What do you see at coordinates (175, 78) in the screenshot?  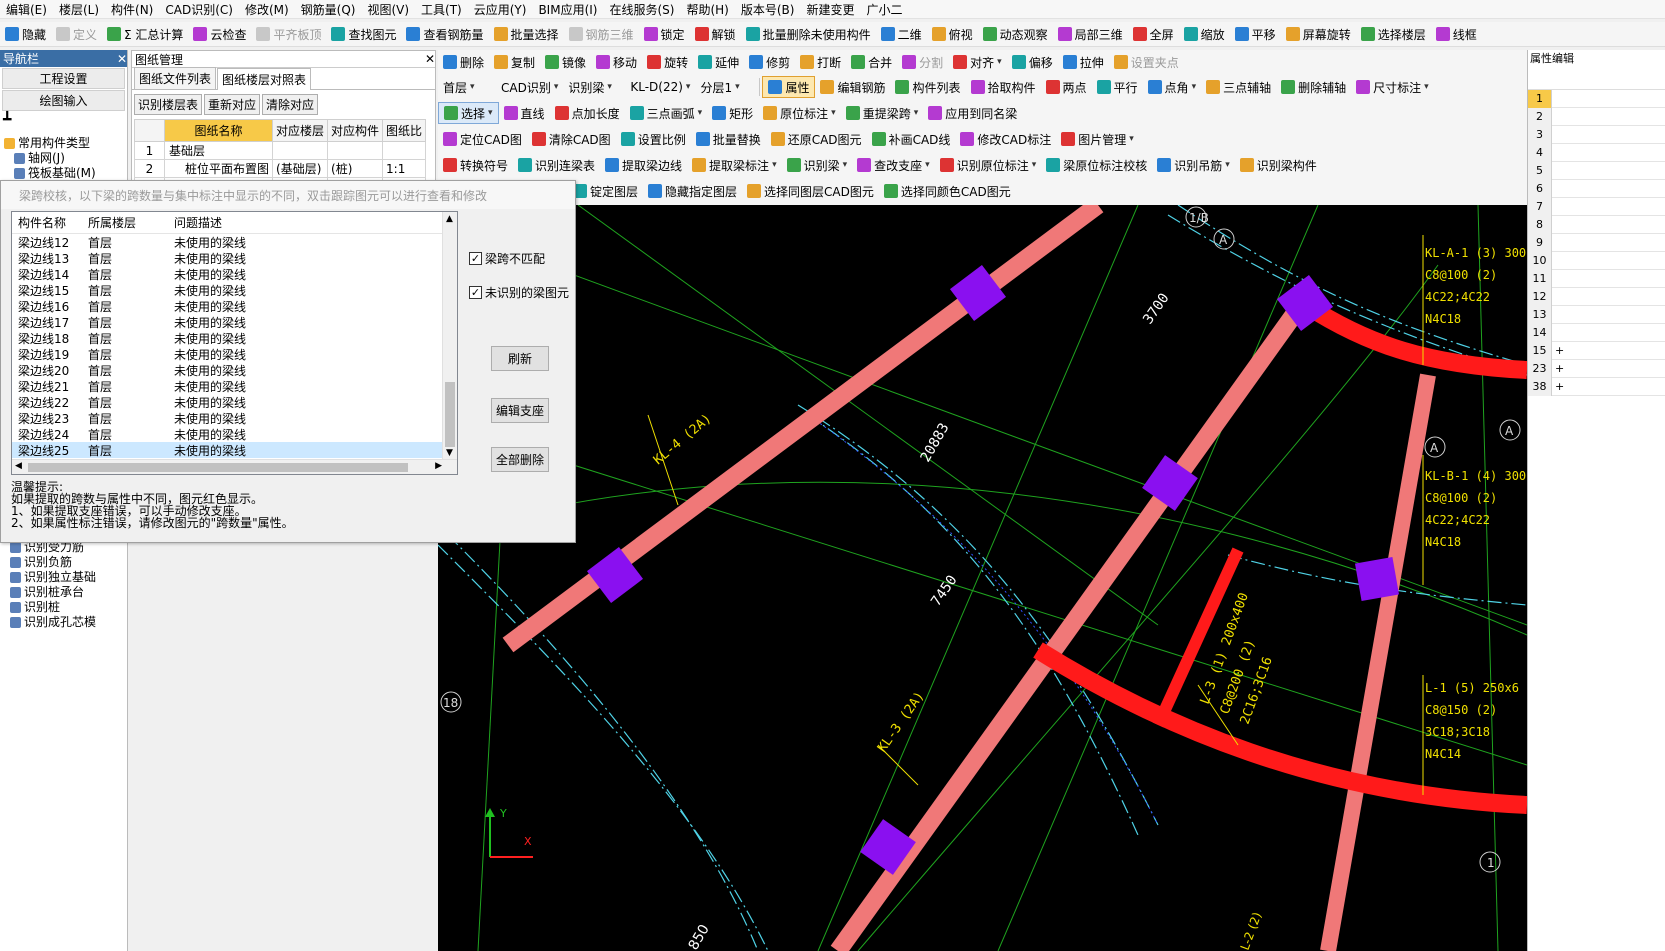 I see `tab-file-list: 图纸文件列表` at bounding box center [175, 78].